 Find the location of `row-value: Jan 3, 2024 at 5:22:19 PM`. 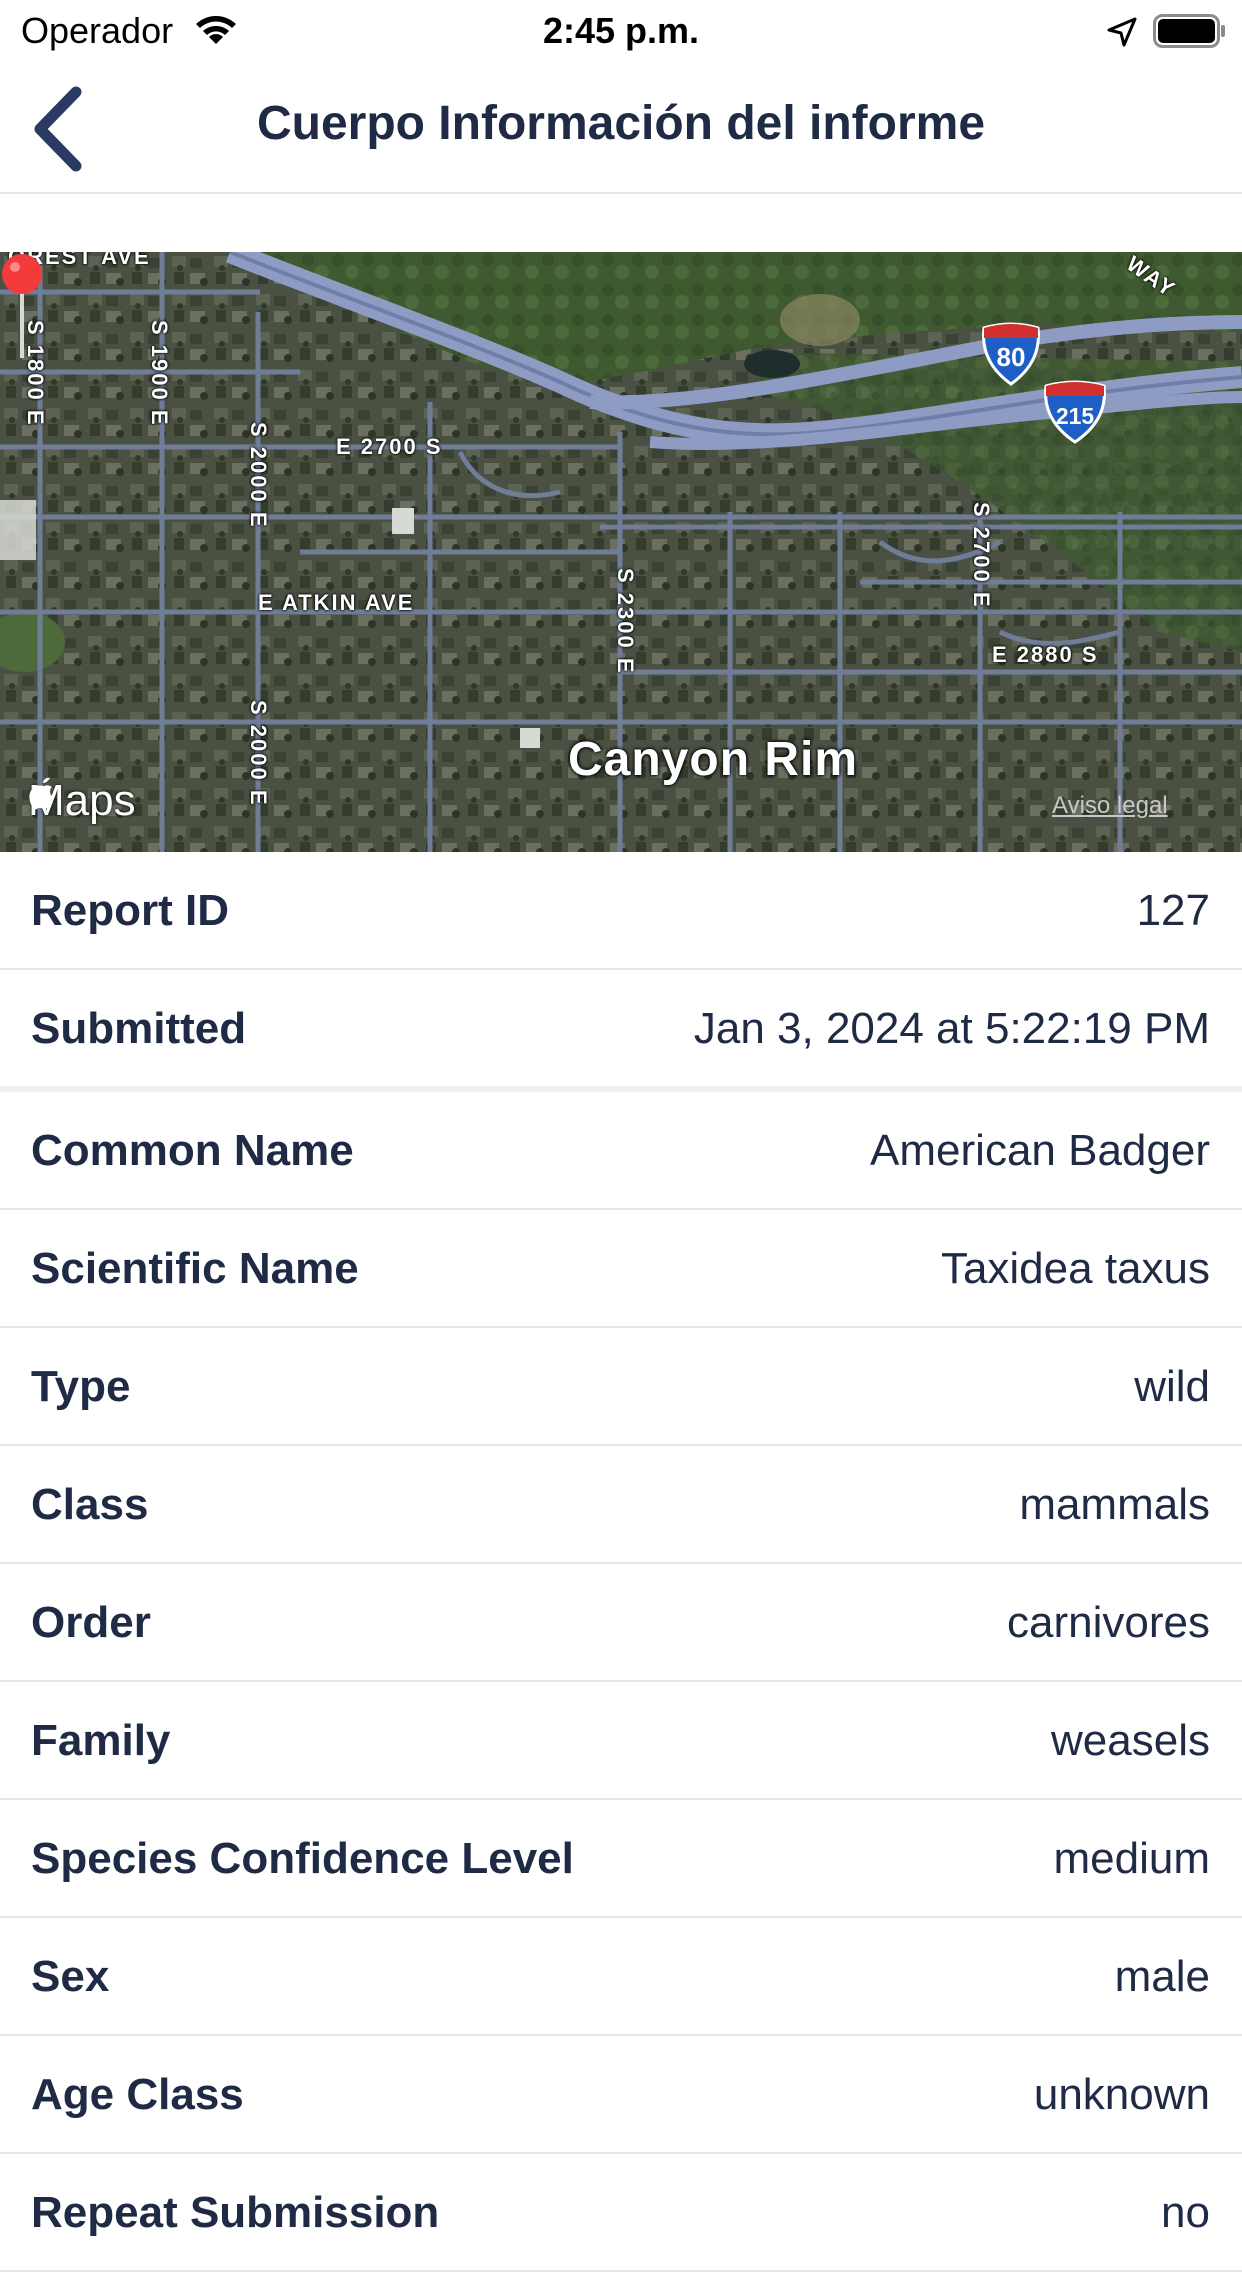

row-value: Jan 3, 2024 at 5:22:19 PM is located at coordinates (951, 1028).